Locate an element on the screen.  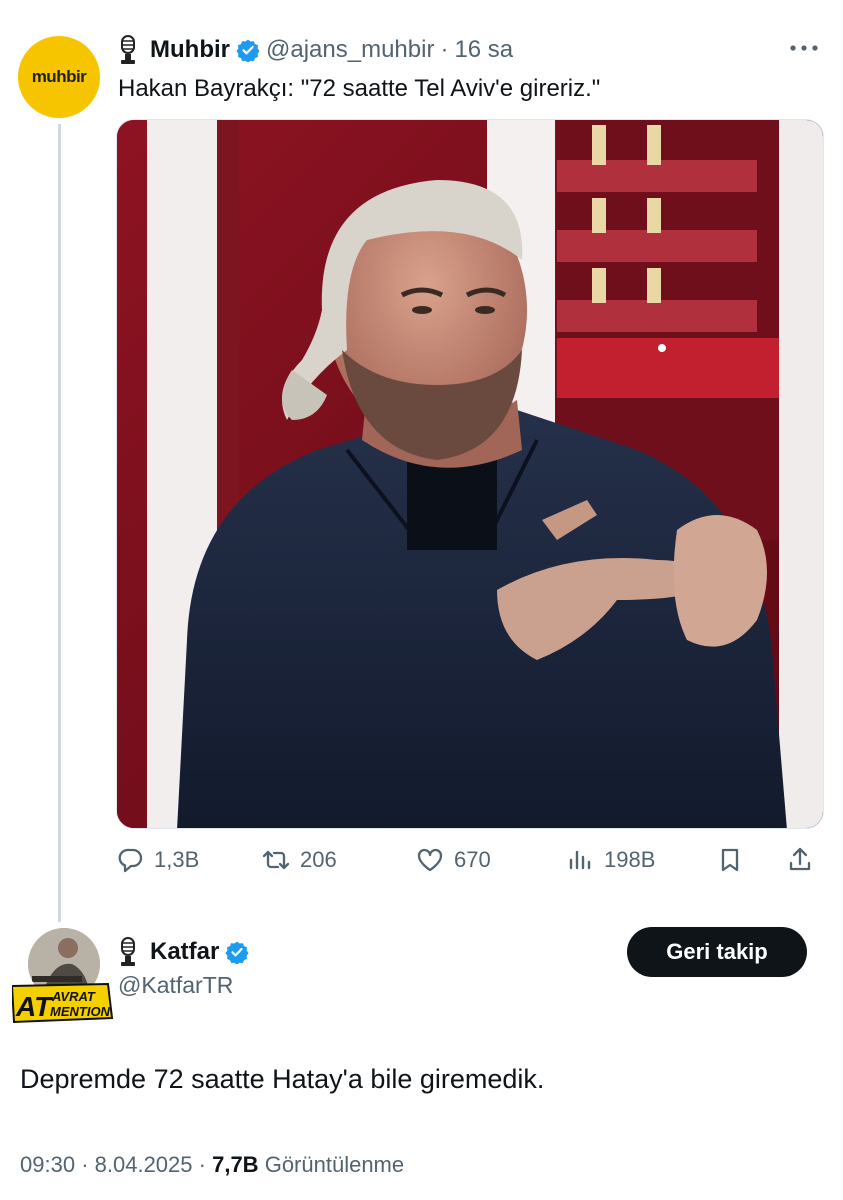
like-button: 670 is located at coordinates (453, 860).